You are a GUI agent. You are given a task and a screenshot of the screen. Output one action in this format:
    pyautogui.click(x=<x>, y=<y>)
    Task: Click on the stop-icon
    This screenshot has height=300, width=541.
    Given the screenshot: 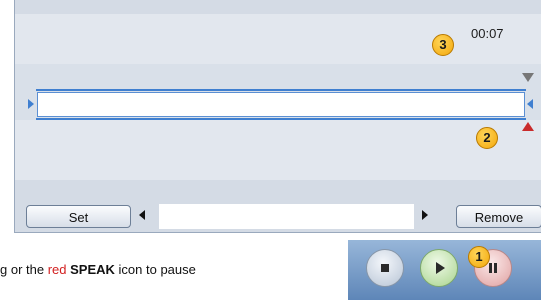 What is the action you would take?
    pyautogui.click(x=385, y=268)
    